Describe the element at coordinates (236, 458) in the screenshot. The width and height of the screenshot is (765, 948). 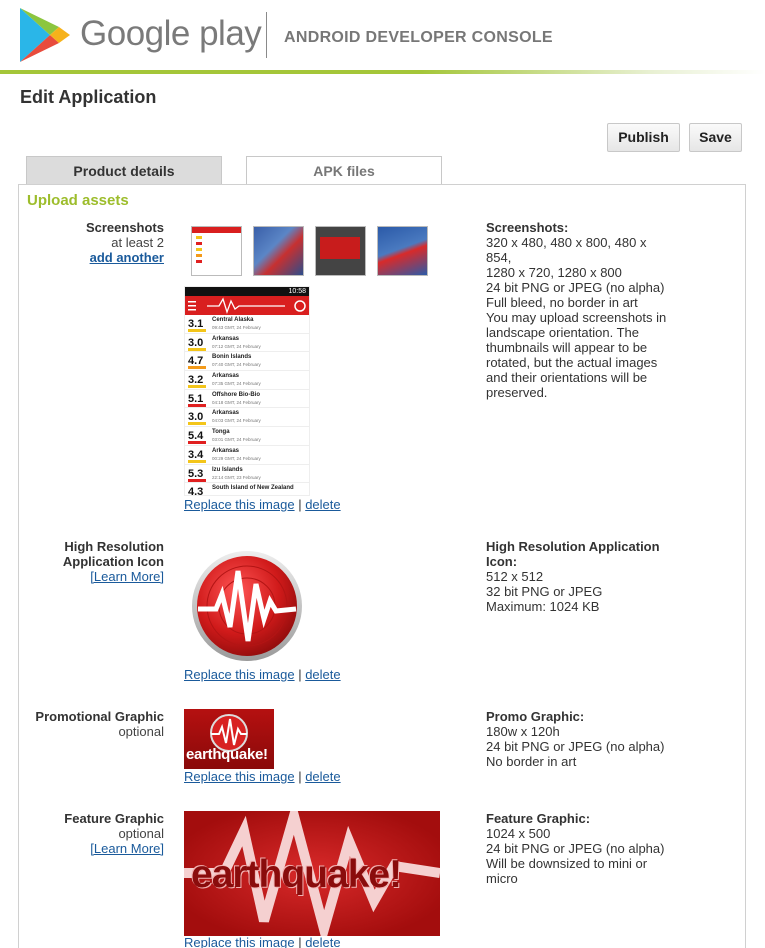
I see `quake-date: 00:29 GMT, 24 February` at that location.